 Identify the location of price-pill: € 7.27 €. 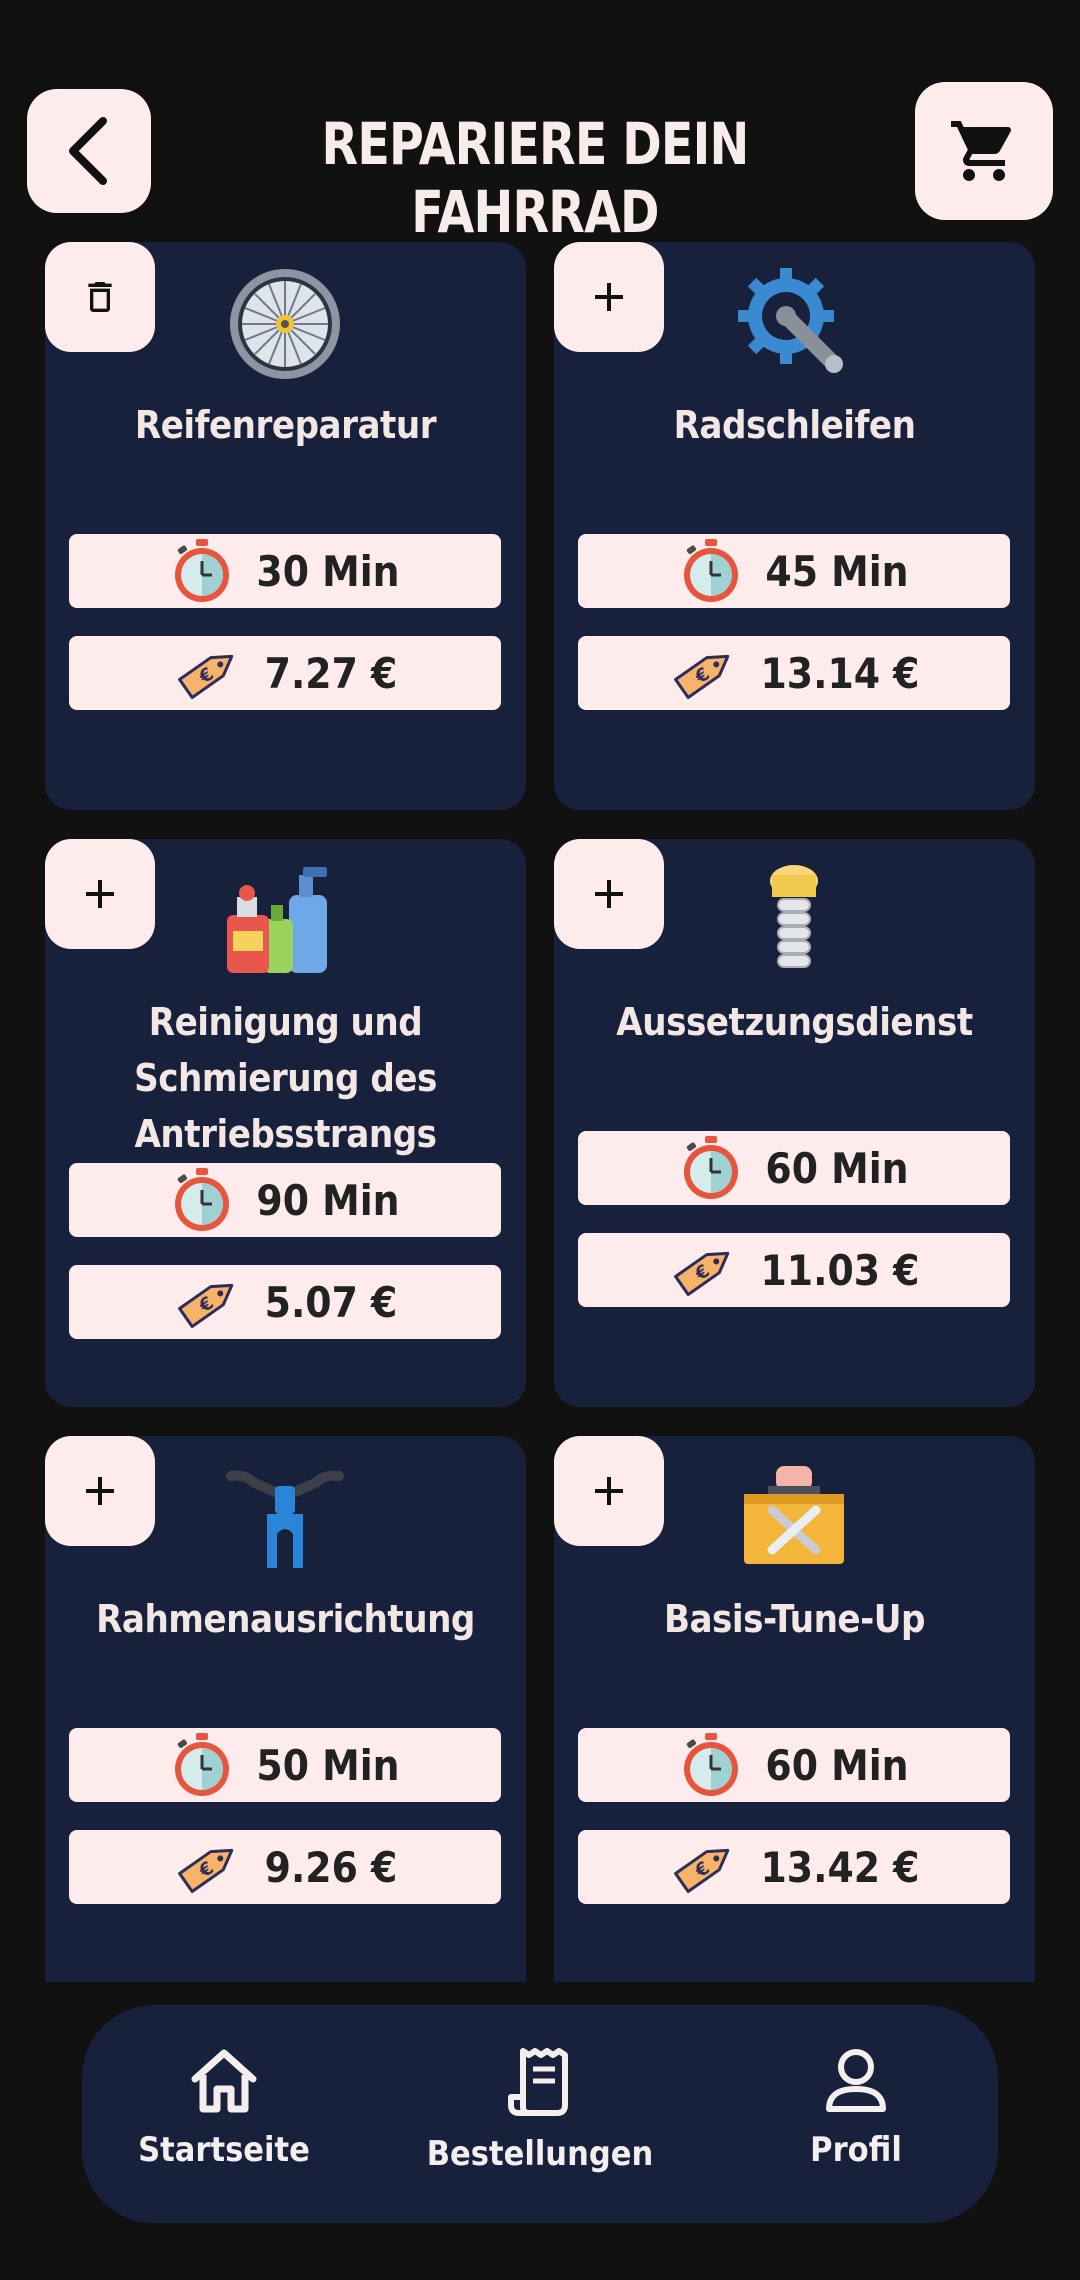
(285, 673).